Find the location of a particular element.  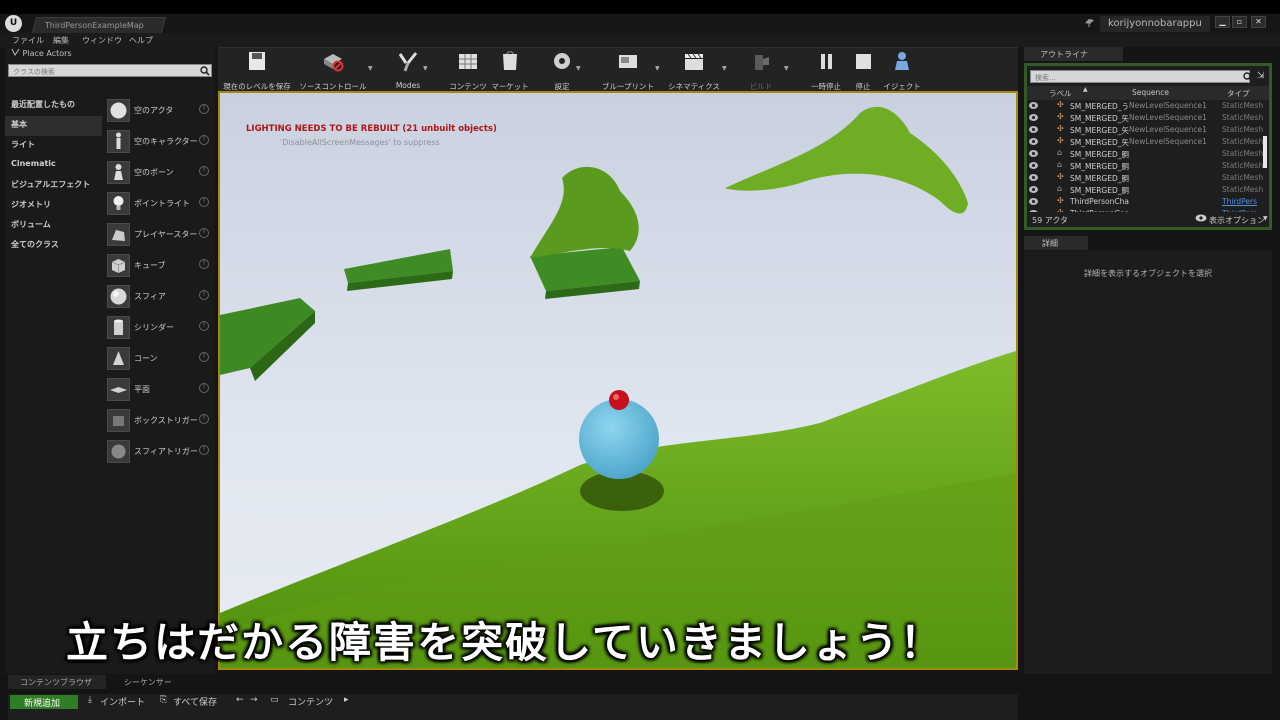

menu-file: ファイル is located at coordinates (28, 40).